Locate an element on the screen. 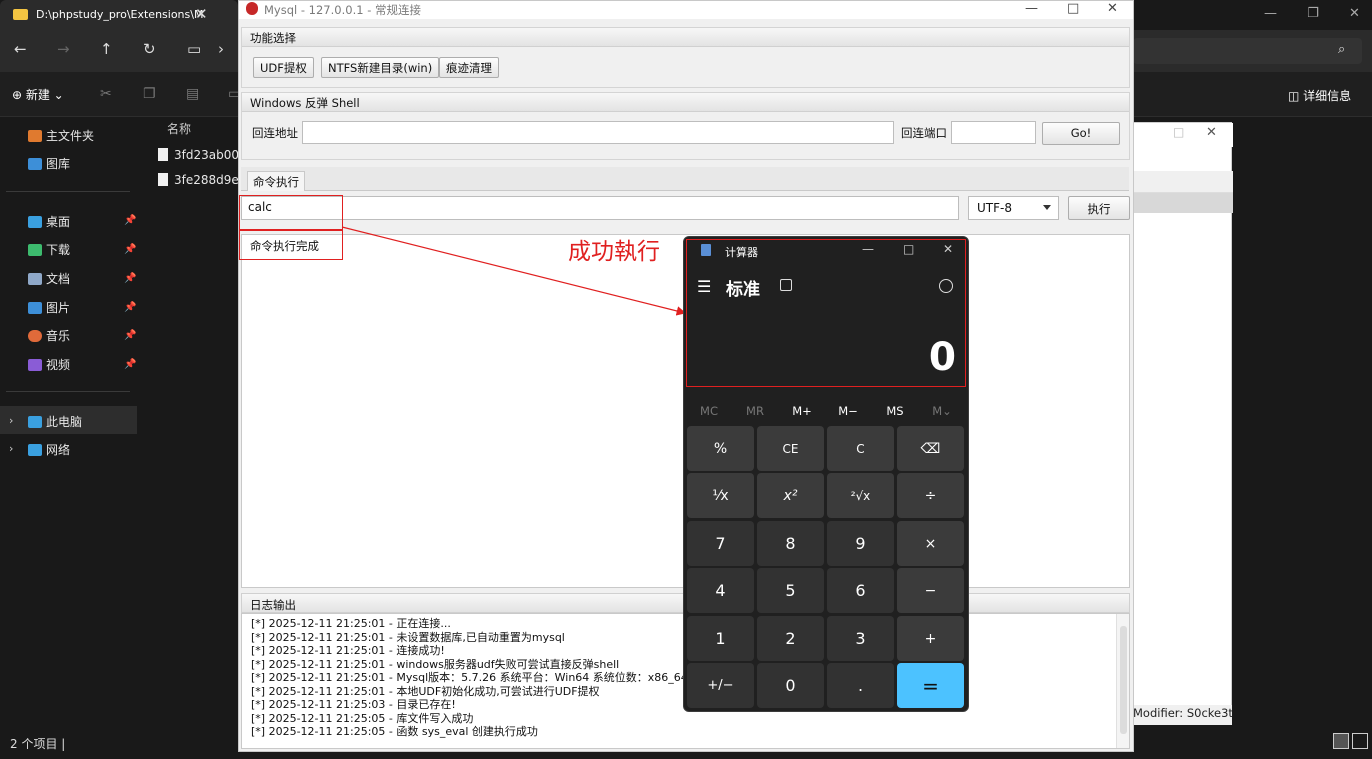 The width and height of the screenshot is (1372, 759). nav-videos: 视频 is located at coordinates (49, 364).